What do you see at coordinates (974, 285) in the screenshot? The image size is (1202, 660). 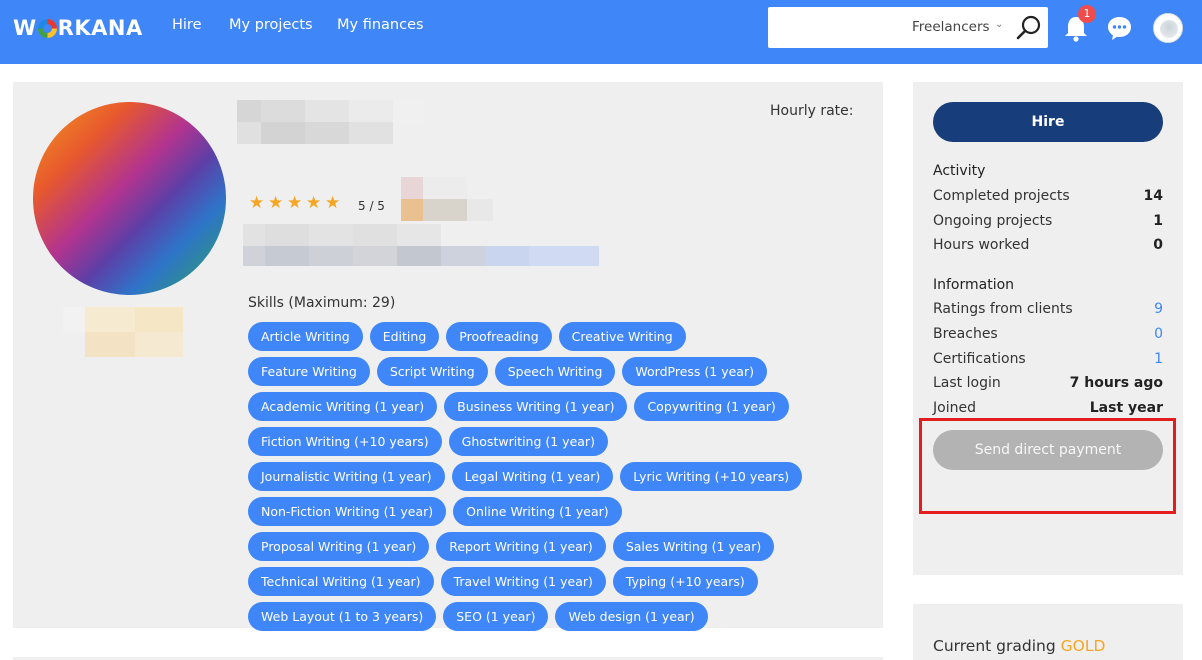 I see `information-title: Information` at bounding box center [974, 285].